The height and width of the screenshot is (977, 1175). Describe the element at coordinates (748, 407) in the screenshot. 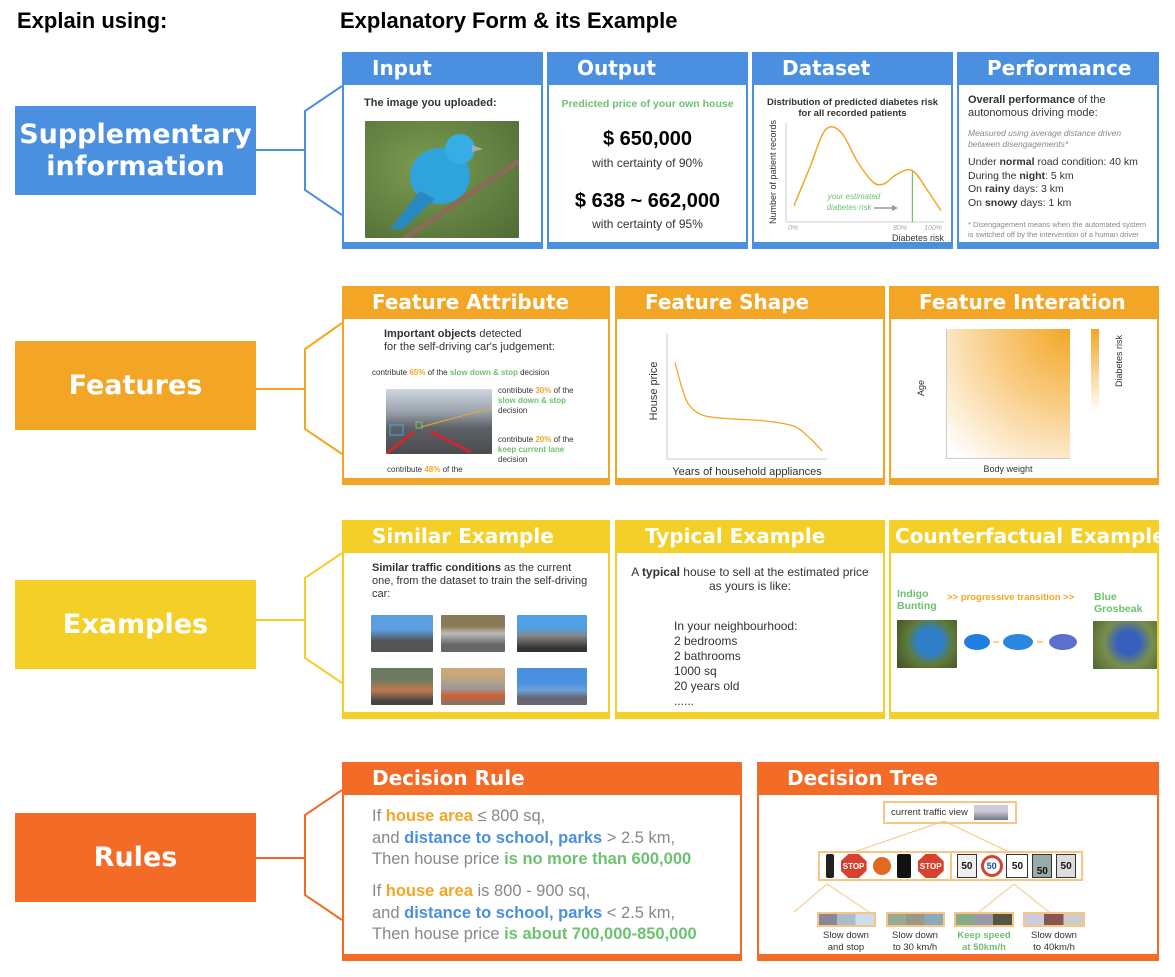

I see `shape-curve` at that location.